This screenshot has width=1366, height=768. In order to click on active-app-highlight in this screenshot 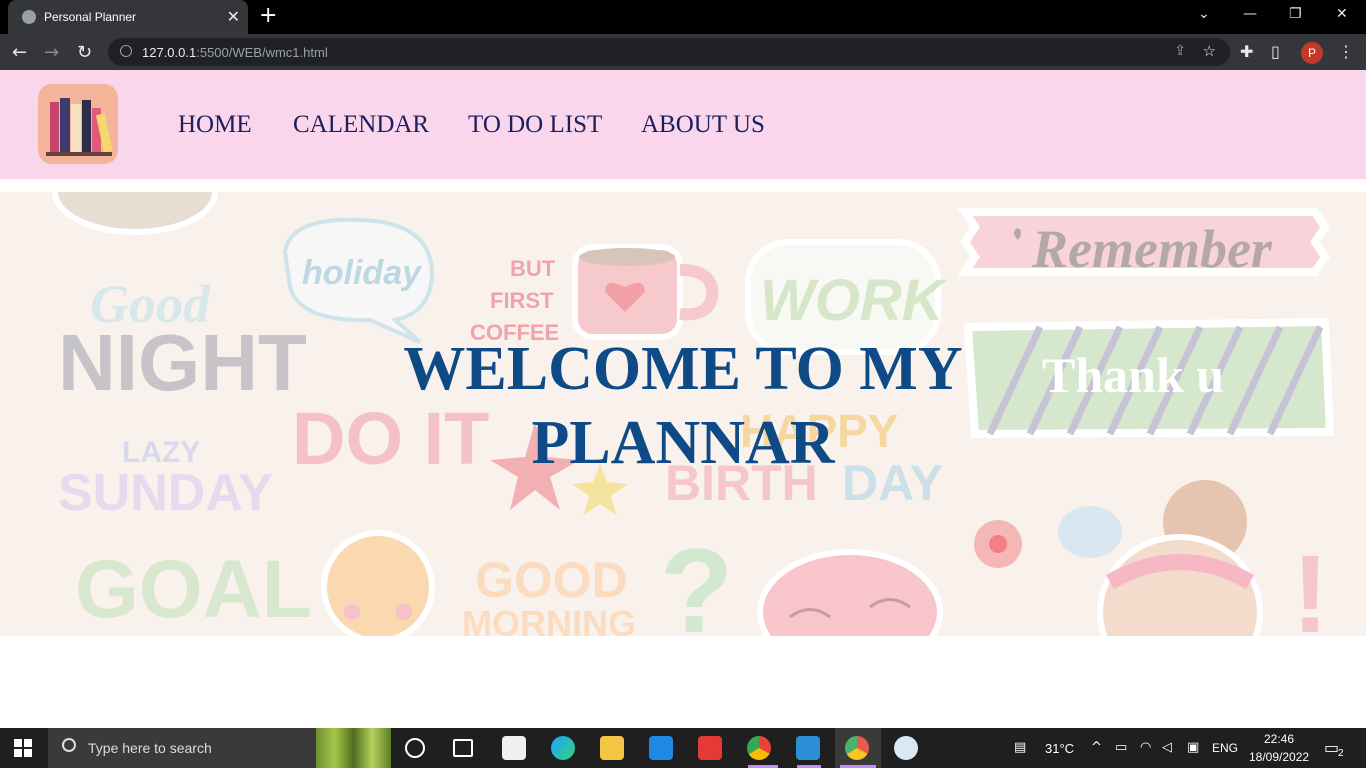, I will do `click(858, 748)`.